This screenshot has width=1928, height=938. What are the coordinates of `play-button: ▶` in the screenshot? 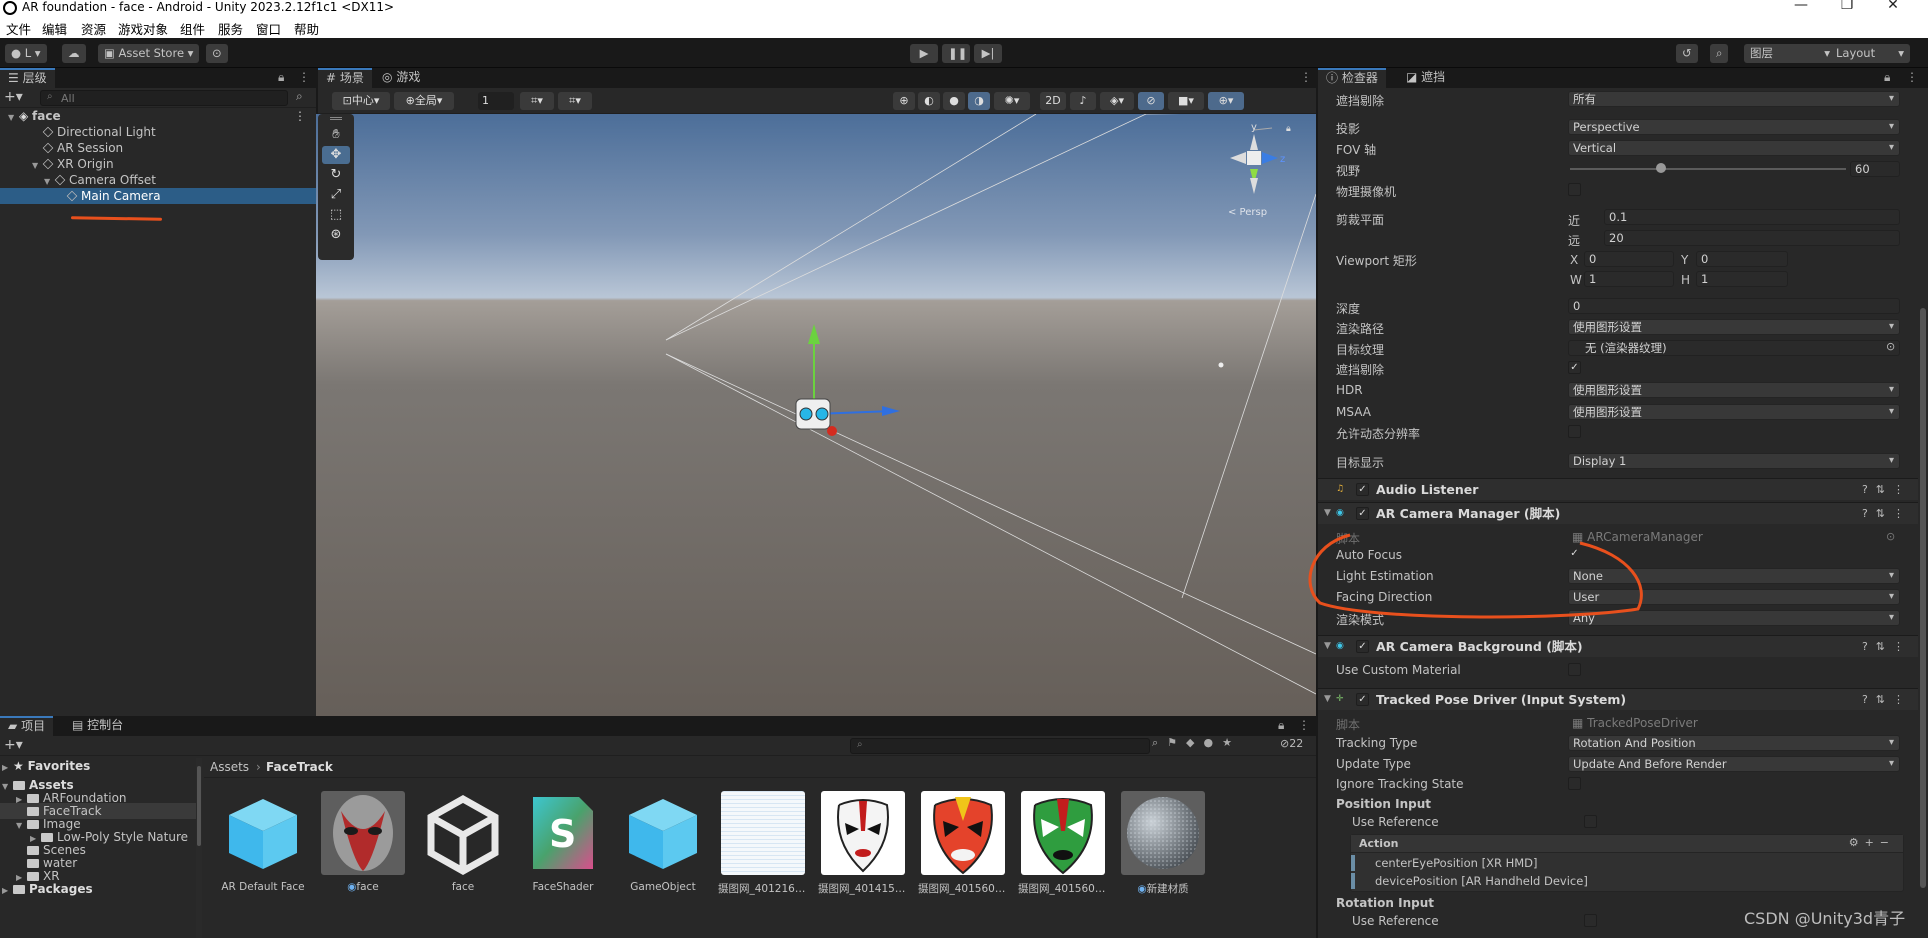 It's located at (924, 53).